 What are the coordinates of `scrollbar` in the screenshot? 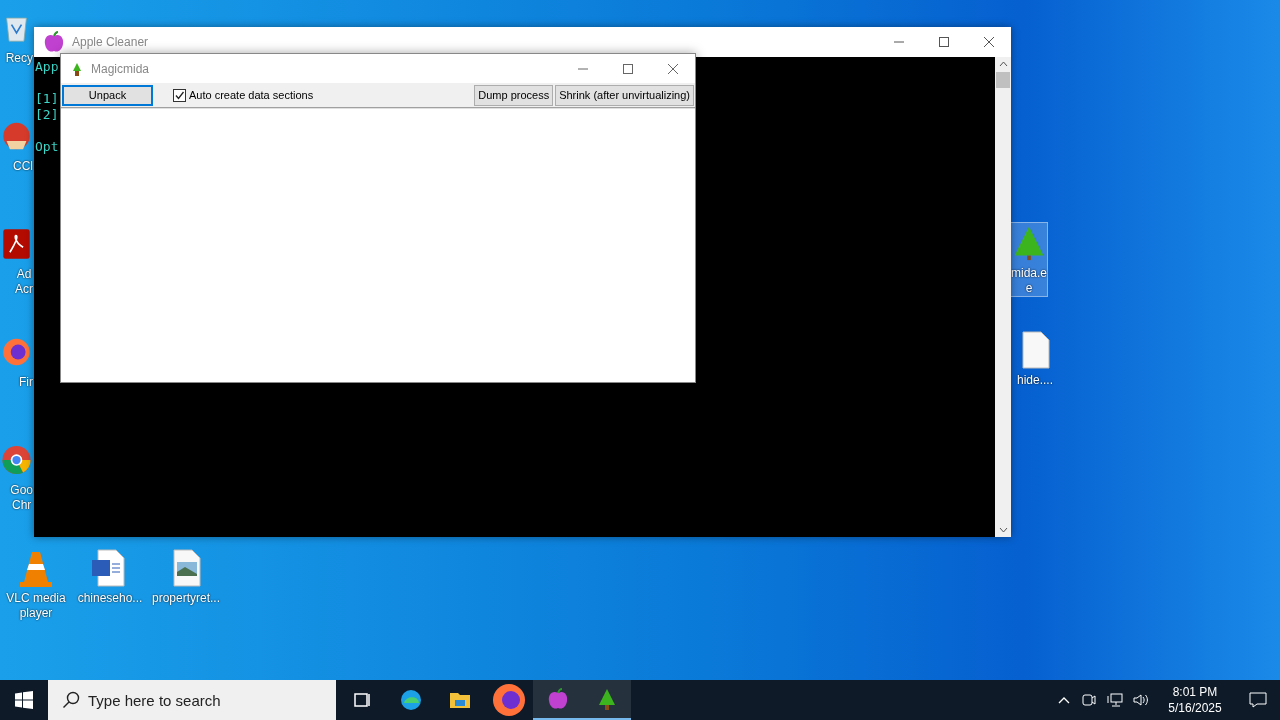 It's located at (1003, 297).